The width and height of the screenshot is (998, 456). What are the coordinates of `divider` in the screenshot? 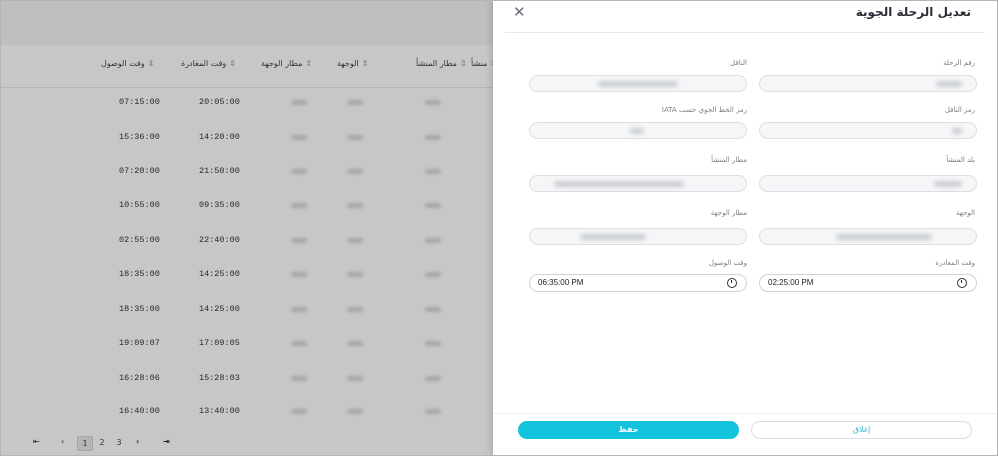 It's located at (745, 32).